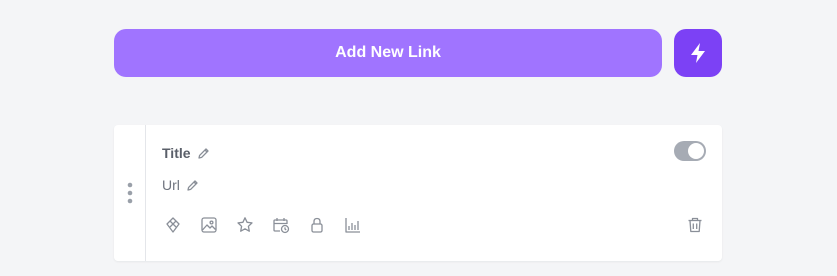 The height and width of the screenshot is (276, 837). I want to click on link-url: Url, so click(171, 185).